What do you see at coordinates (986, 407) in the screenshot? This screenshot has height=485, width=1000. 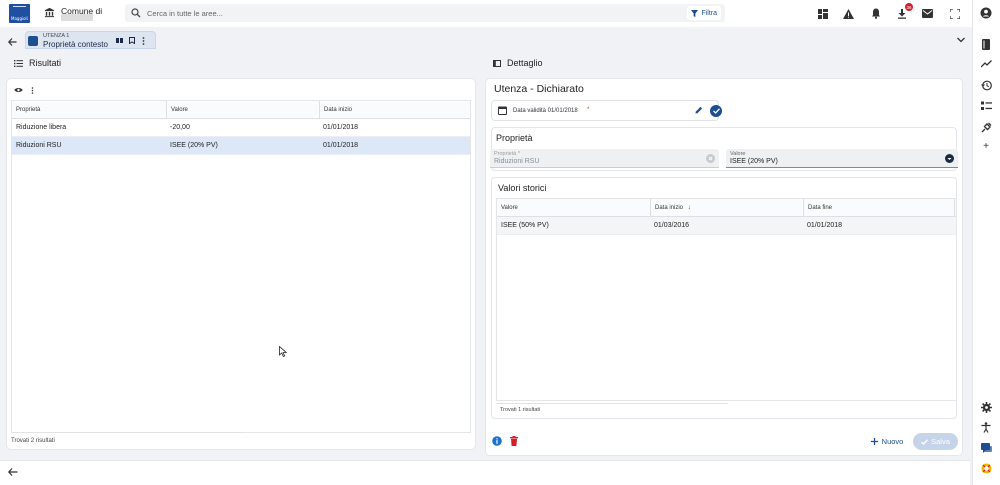 I see `settings-icon` at bounding box center [986, 407].